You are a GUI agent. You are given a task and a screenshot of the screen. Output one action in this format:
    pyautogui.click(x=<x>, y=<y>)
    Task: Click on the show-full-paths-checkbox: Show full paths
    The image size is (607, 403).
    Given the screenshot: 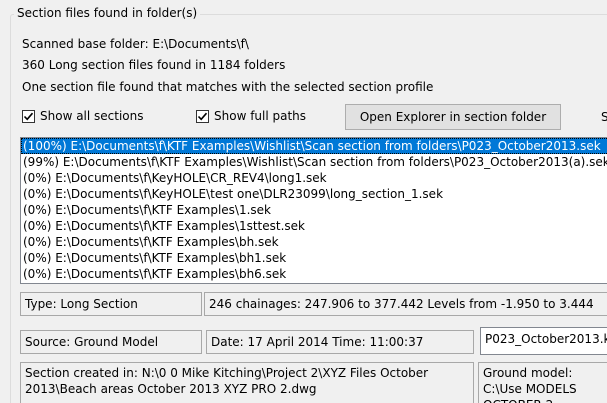 What is the action you would take?
    pyautogui.click(x=251, y=116)
    